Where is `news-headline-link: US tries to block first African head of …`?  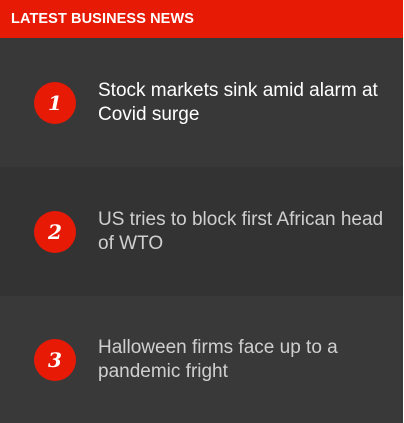
news-headline-link: US tries to block first African head of … is located at coordinates (243, 232).